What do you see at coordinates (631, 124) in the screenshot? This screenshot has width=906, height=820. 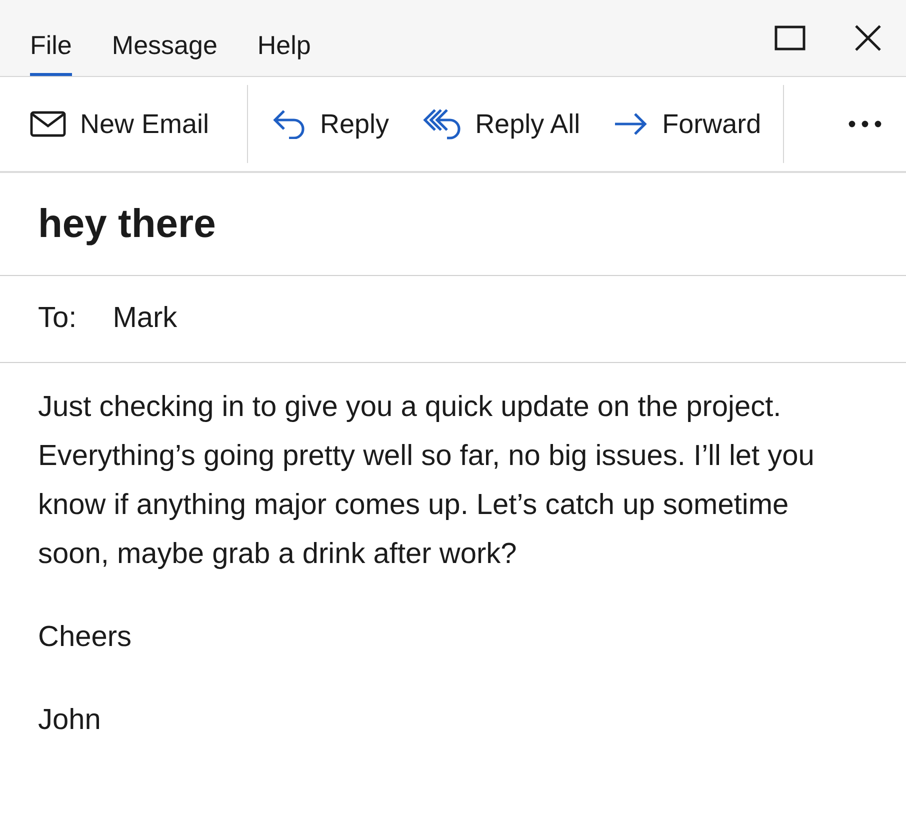 I see `forward-arrow-icon` at bounding box center [631, 124].